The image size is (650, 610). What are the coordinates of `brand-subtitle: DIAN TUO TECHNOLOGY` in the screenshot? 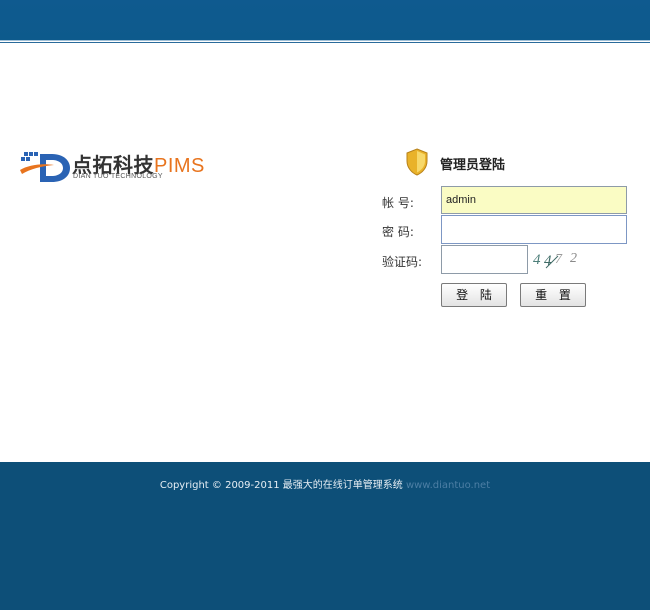 It's located at (118, 176).